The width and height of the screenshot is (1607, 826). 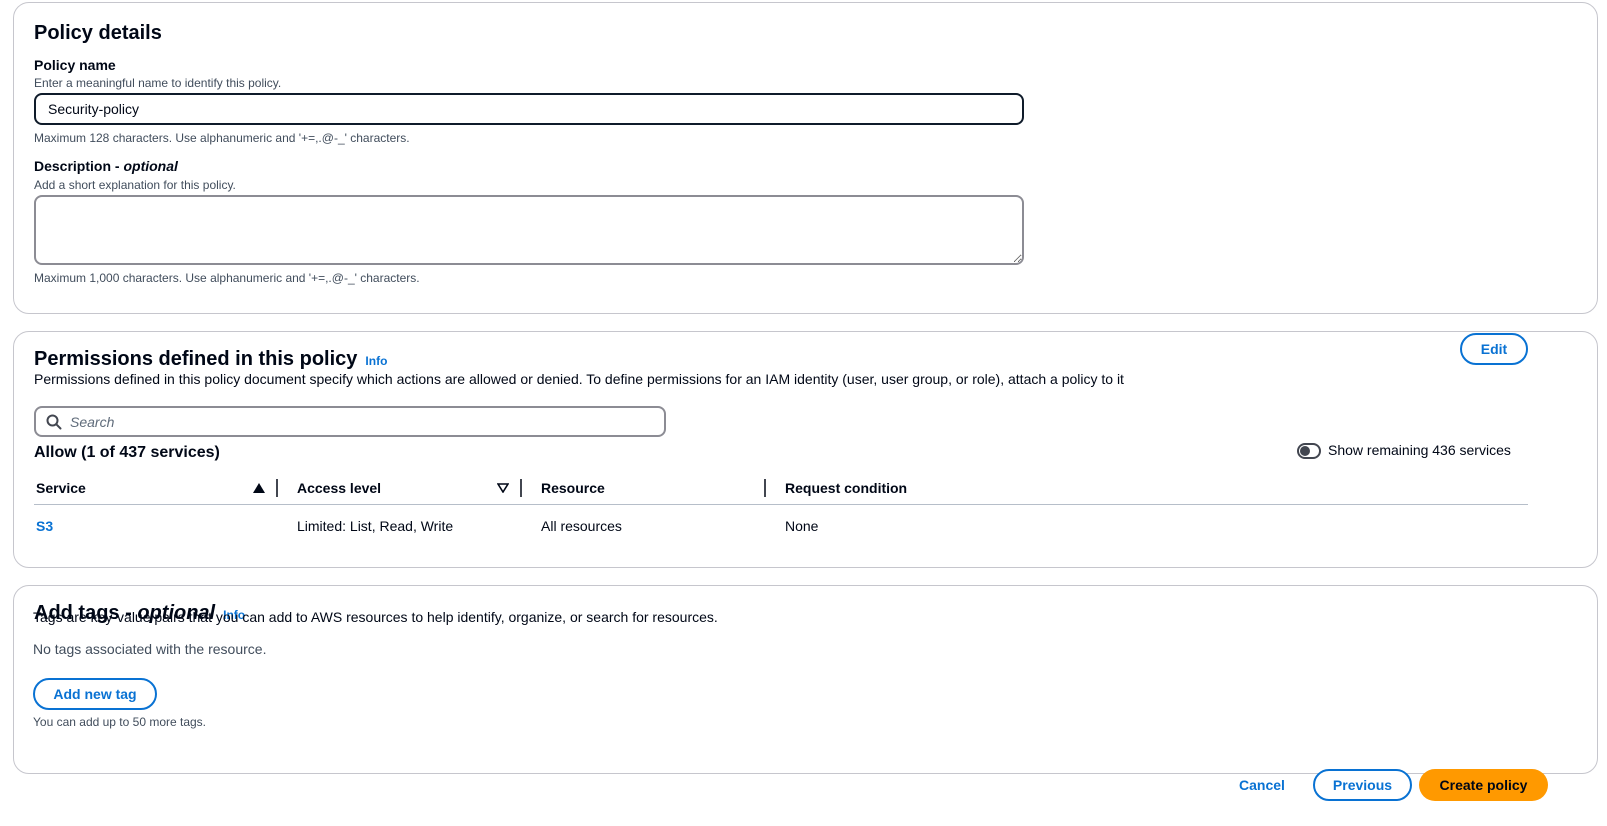 I want to click on add-new-tag-button: Add new tag, so click(x=95, y=694).